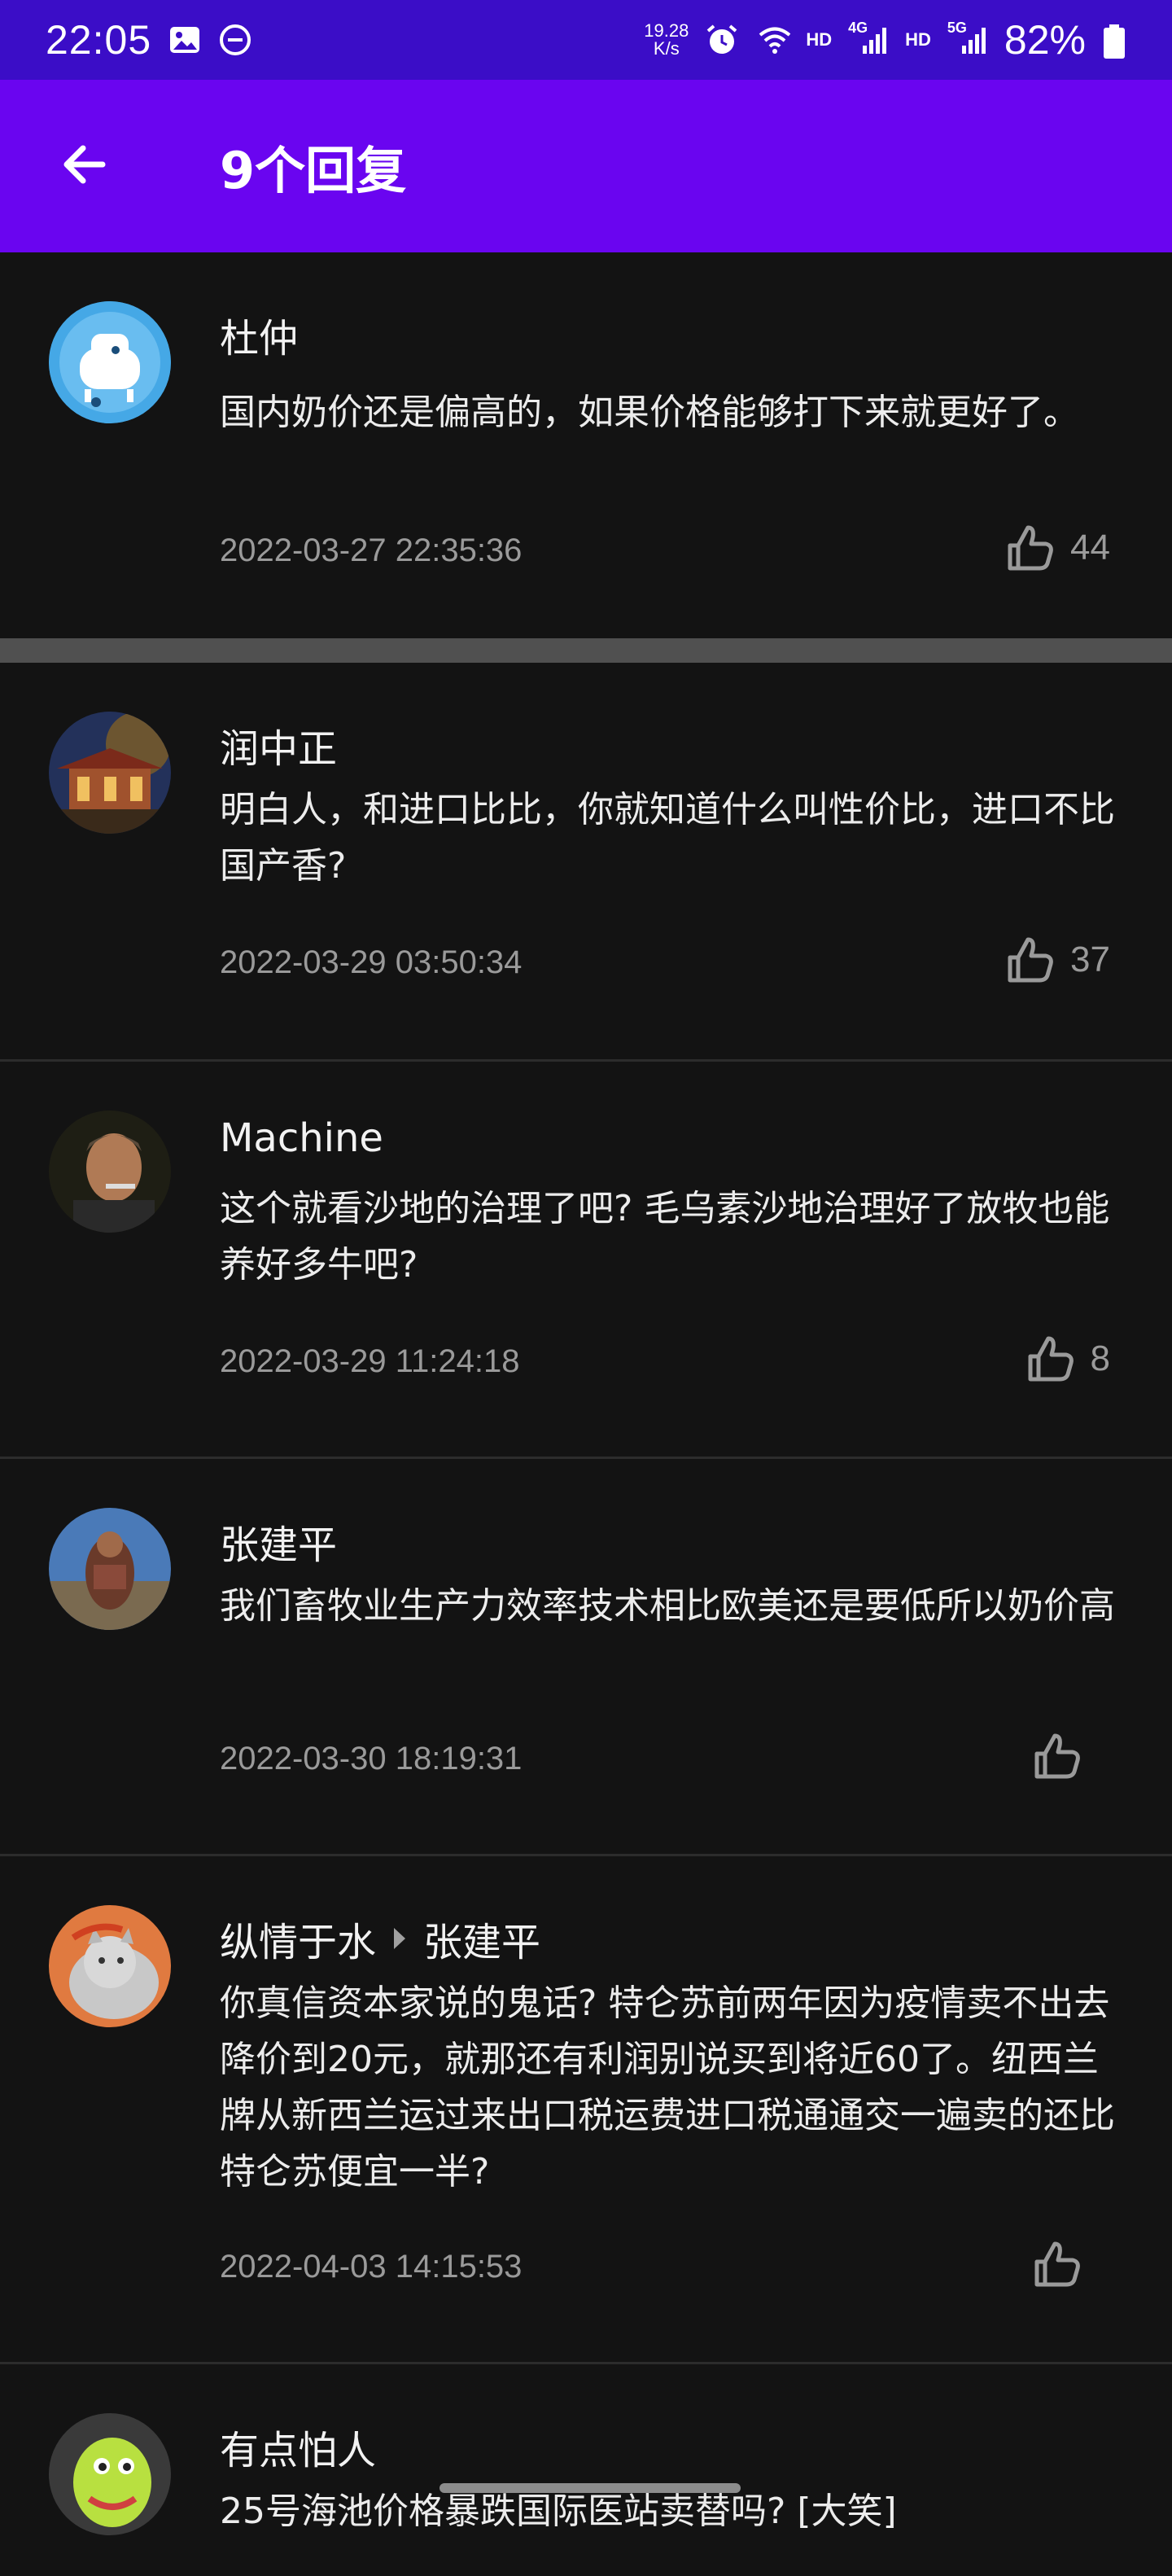 The width and height of the screenshot is (1172, 2576). Describe the element at coordinates (1045, 40) in the screenshot. I see `battery-level: 82%` at that location.